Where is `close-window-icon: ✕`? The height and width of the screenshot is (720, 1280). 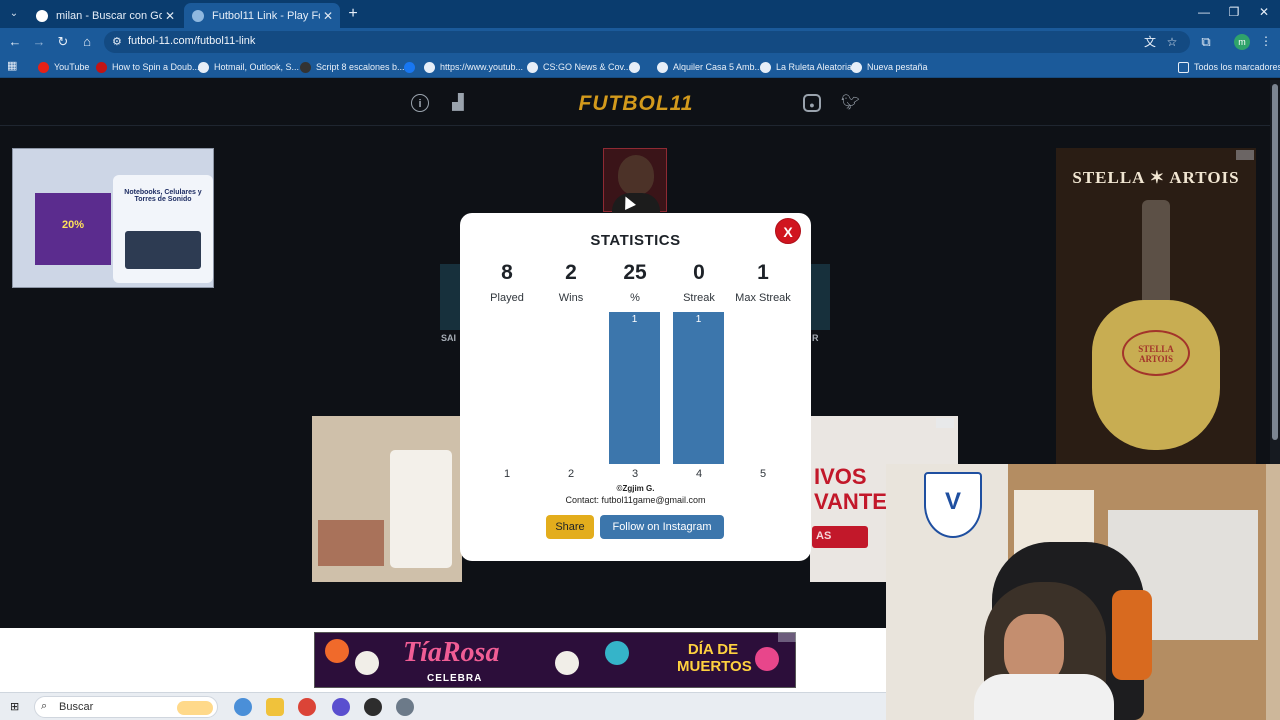 close-window-icon: ✕ is located at coordinates (1264, 12).